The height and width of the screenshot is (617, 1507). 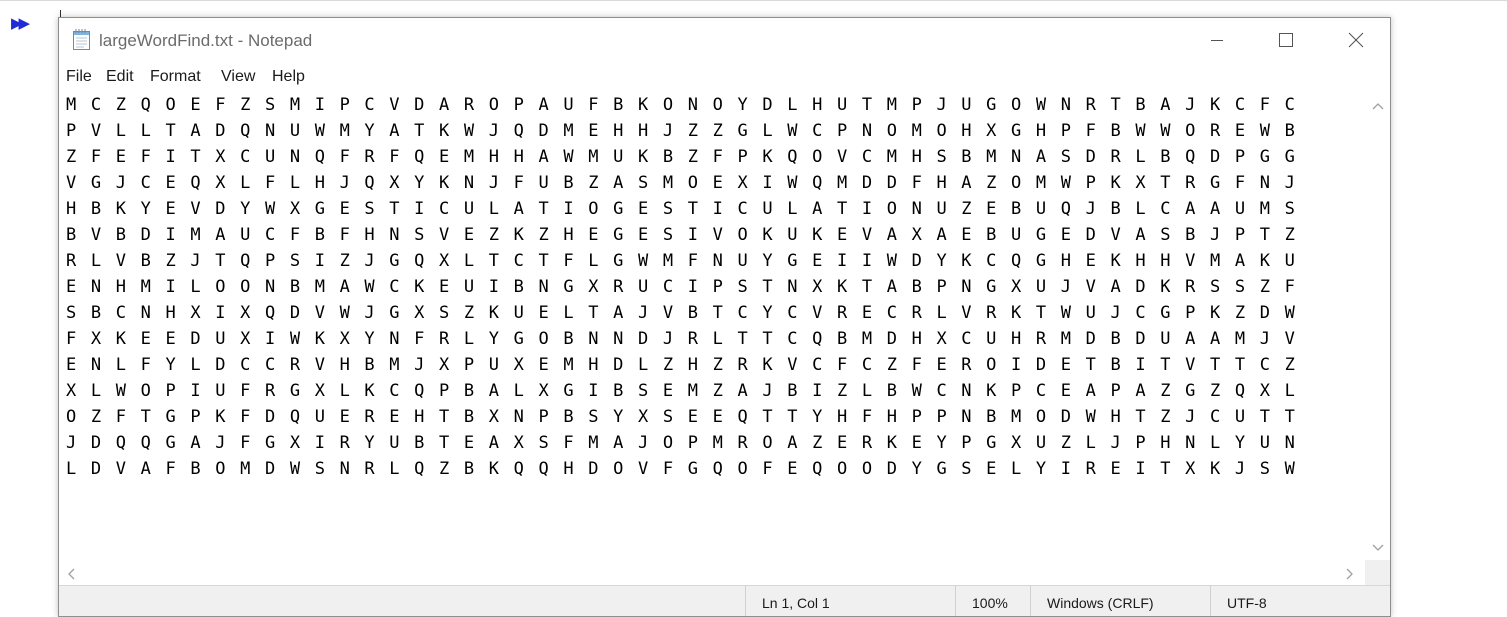 I want to click on chevron-up-icon, so click(x=1378, y=106).